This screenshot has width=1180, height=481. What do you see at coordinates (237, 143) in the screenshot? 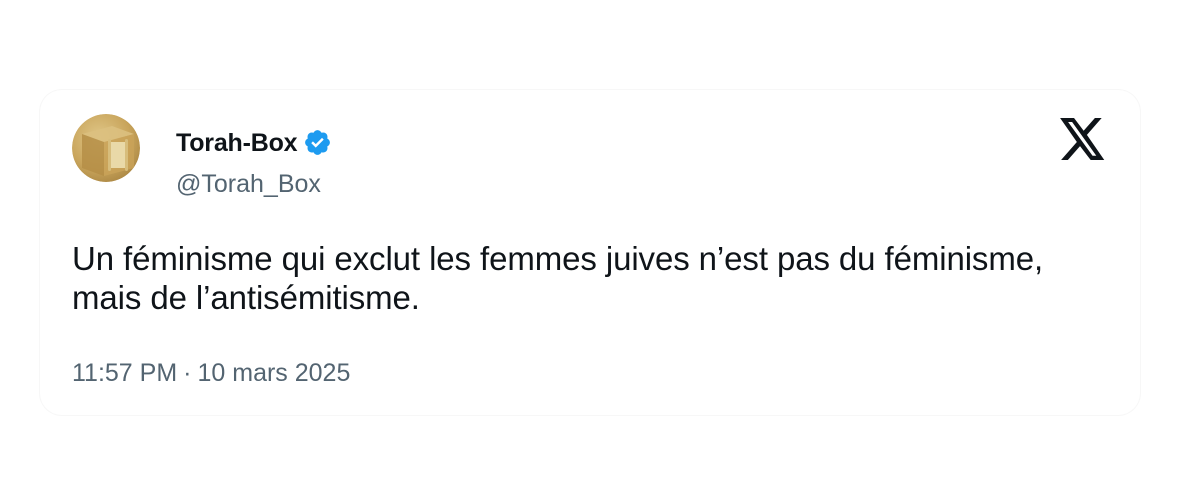
I see `author-display-name: Torah-Box` at bounding box center [237, 143].